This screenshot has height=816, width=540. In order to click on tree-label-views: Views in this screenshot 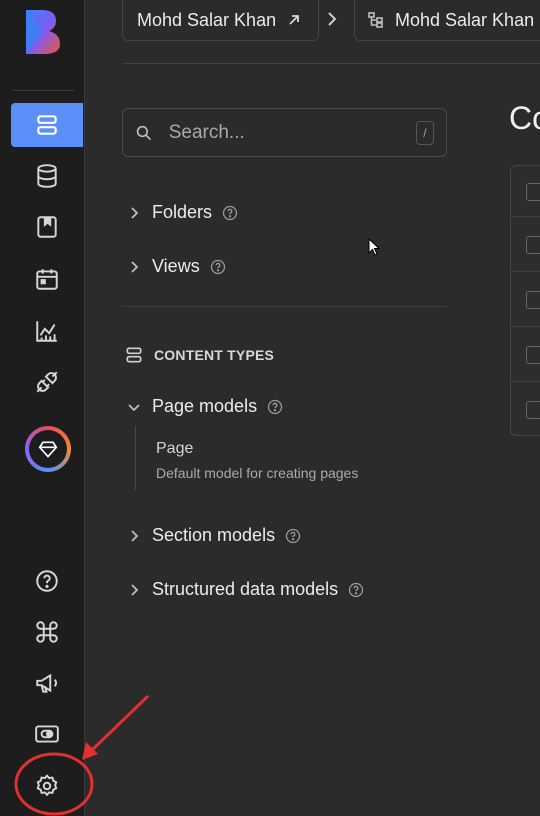, I will do `click(176, 266)`.